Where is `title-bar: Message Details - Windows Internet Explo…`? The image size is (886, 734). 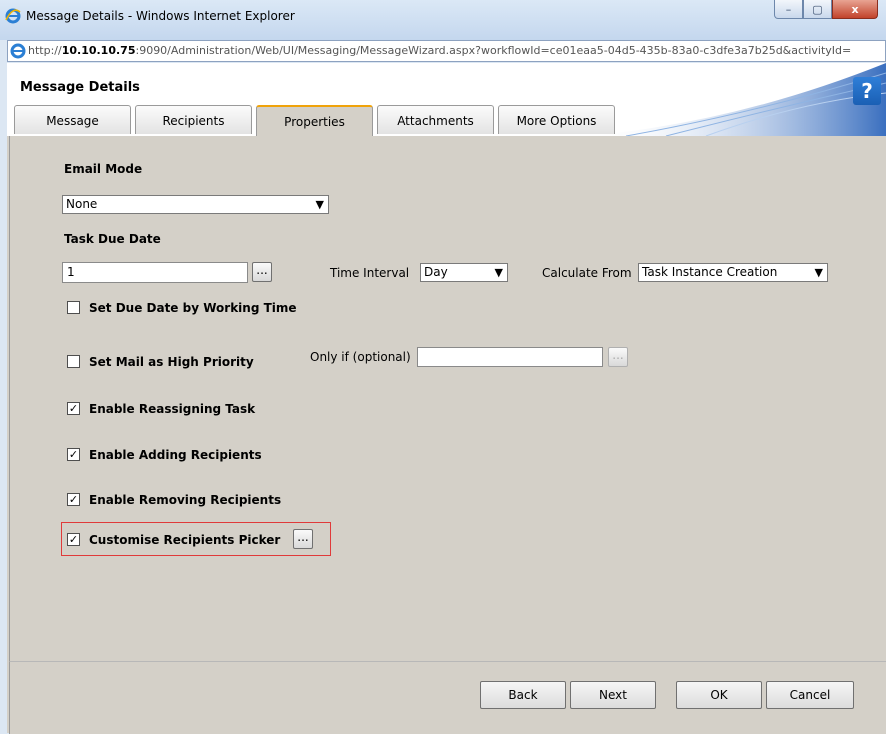 title-bar: Message Details - Windows Internet Explo… is located at coordinates (443, 20).